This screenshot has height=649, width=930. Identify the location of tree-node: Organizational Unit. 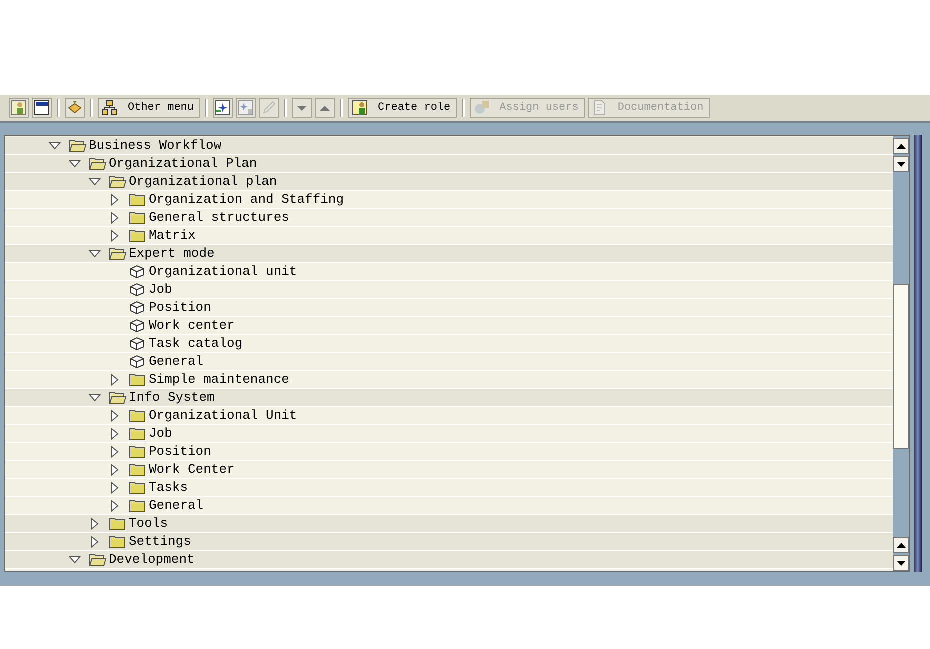
(223, 415).